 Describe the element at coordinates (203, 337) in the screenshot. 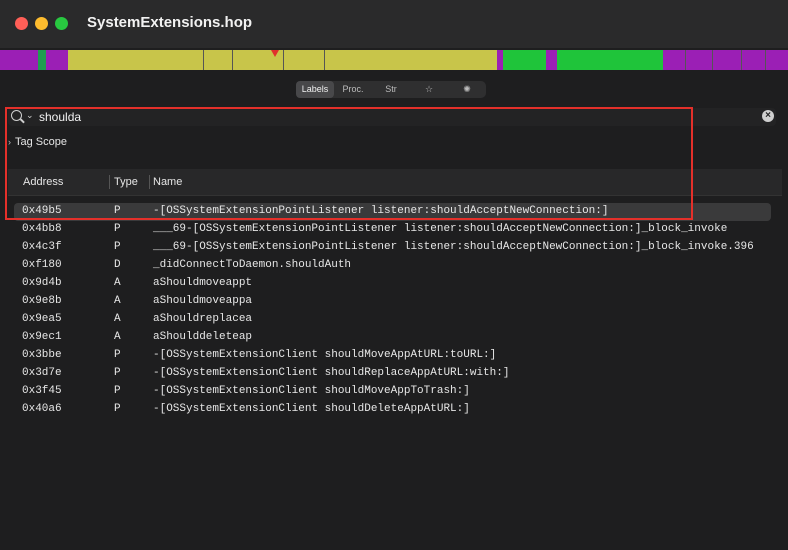

I see `cell-name: aShoulddeleteap` at that location.